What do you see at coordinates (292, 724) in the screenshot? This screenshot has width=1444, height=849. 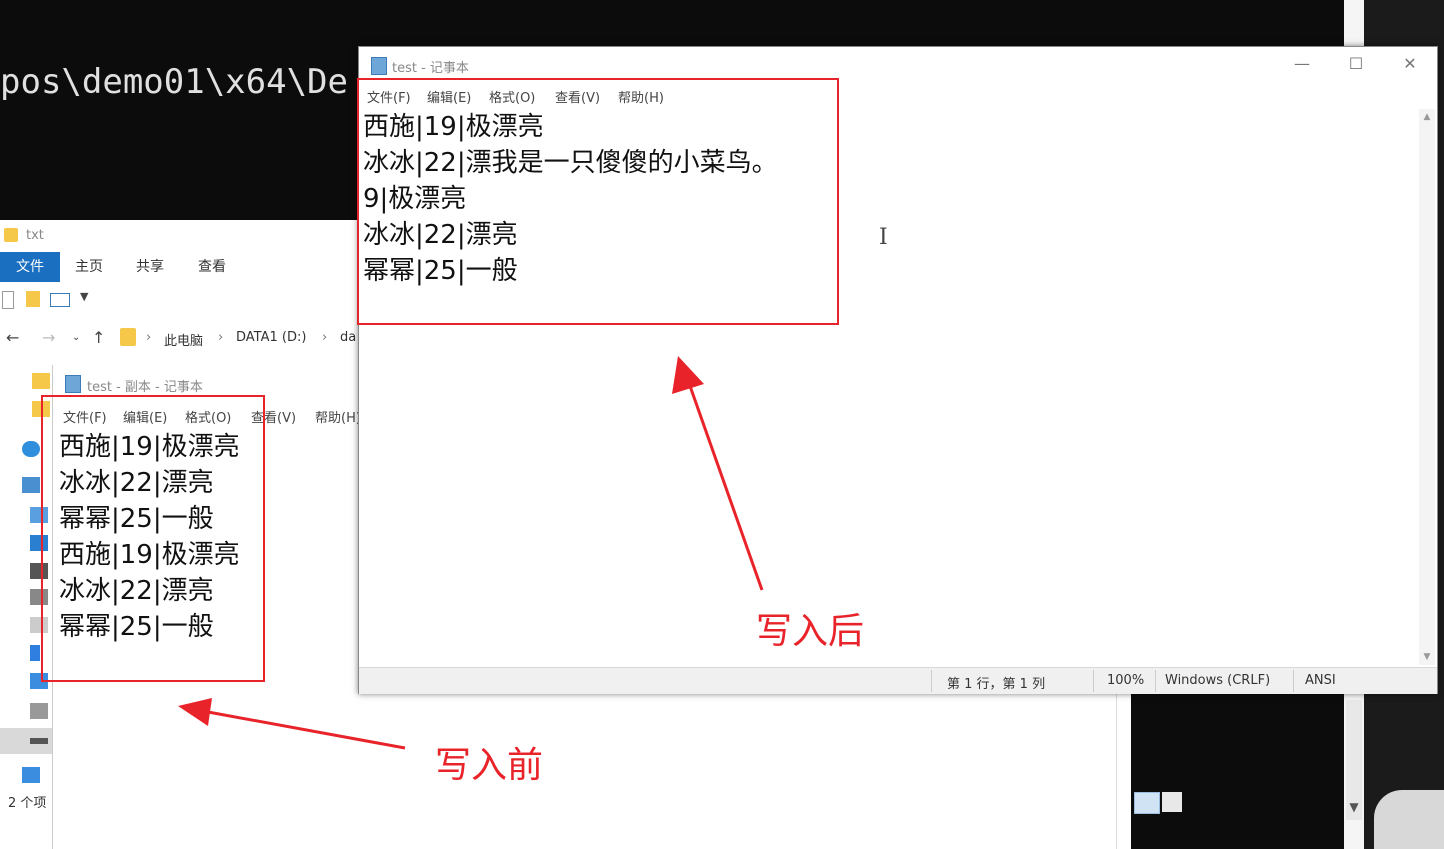 I see `arrow-to-before` at bounding box center [292, 724].